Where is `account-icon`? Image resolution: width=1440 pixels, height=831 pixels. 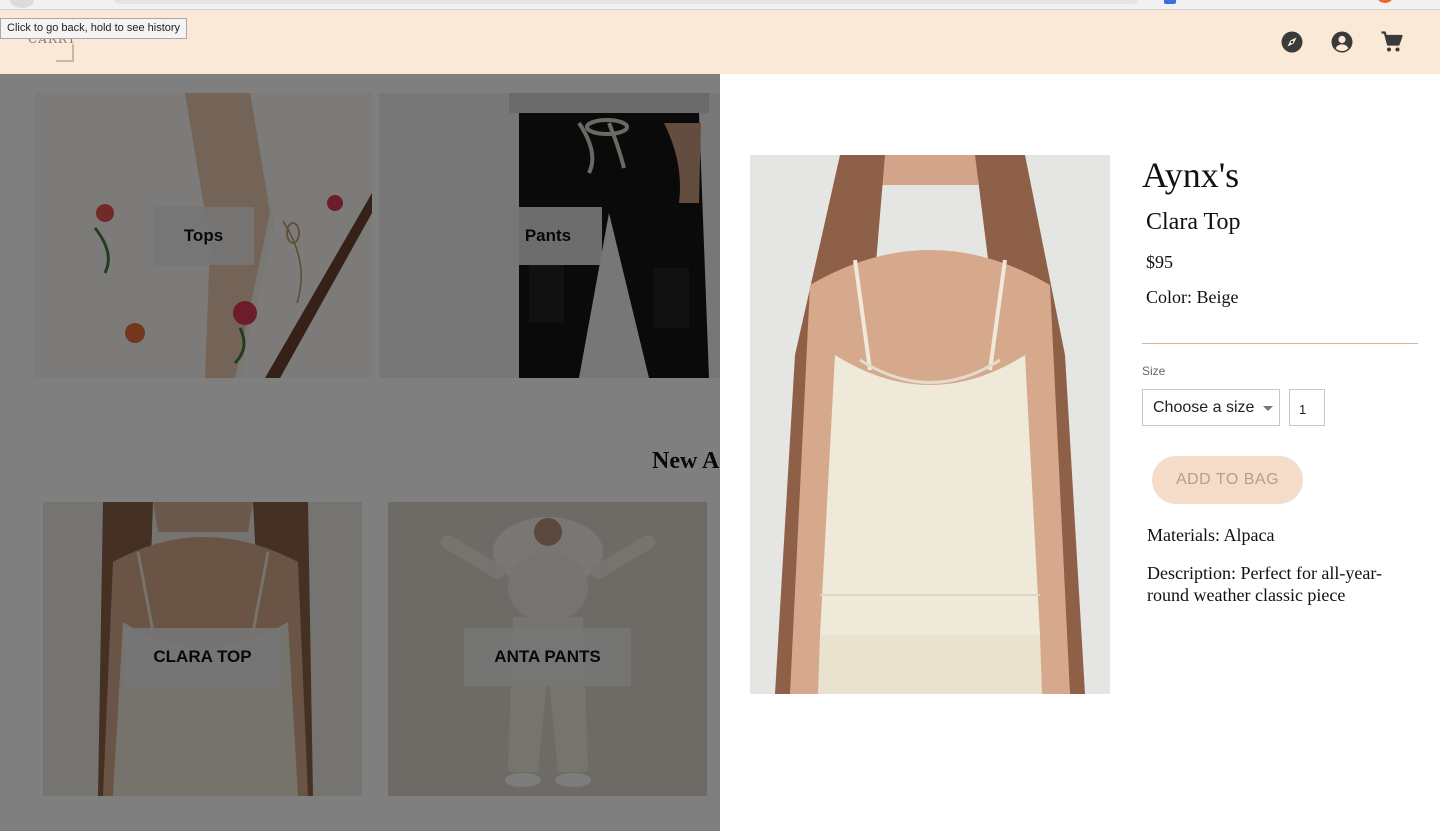
account-icon is located at coordinates (1342, 42).